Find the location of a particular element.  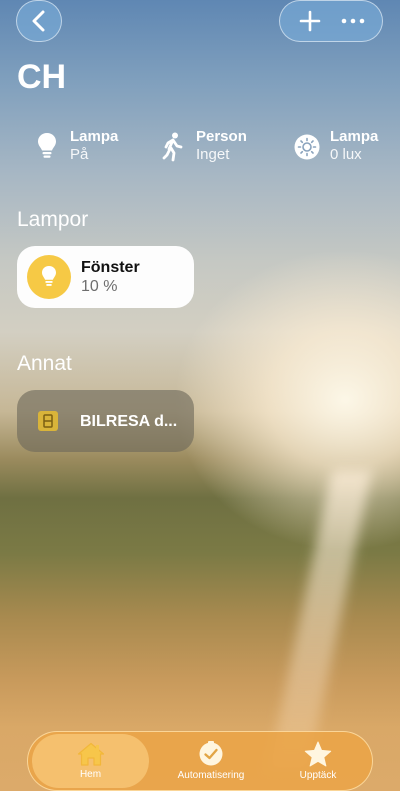

section-title-lights: Lampor is located at coordinates (53, 219).